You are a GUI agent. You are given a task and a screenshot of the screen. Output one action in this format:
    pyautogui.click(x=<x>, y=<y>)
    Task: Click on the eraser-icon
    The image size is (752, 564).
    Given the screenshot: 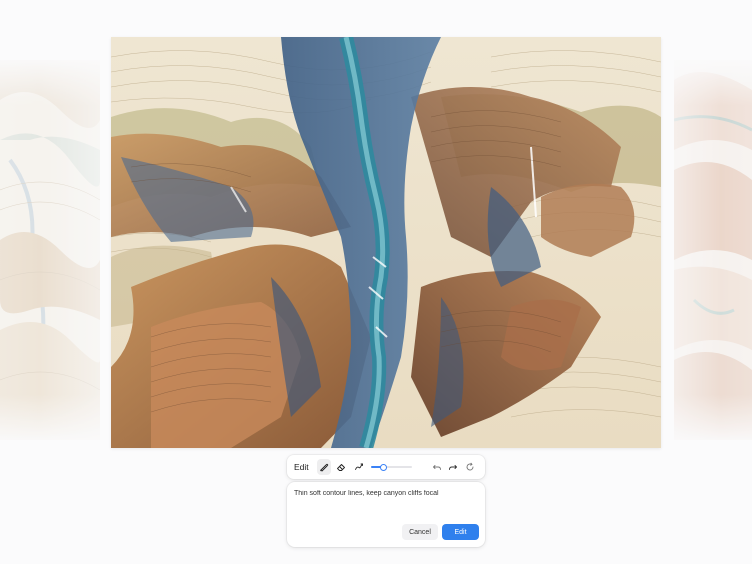 What is the action you would take?
    pyautogui.click(x=341, y=467)
    